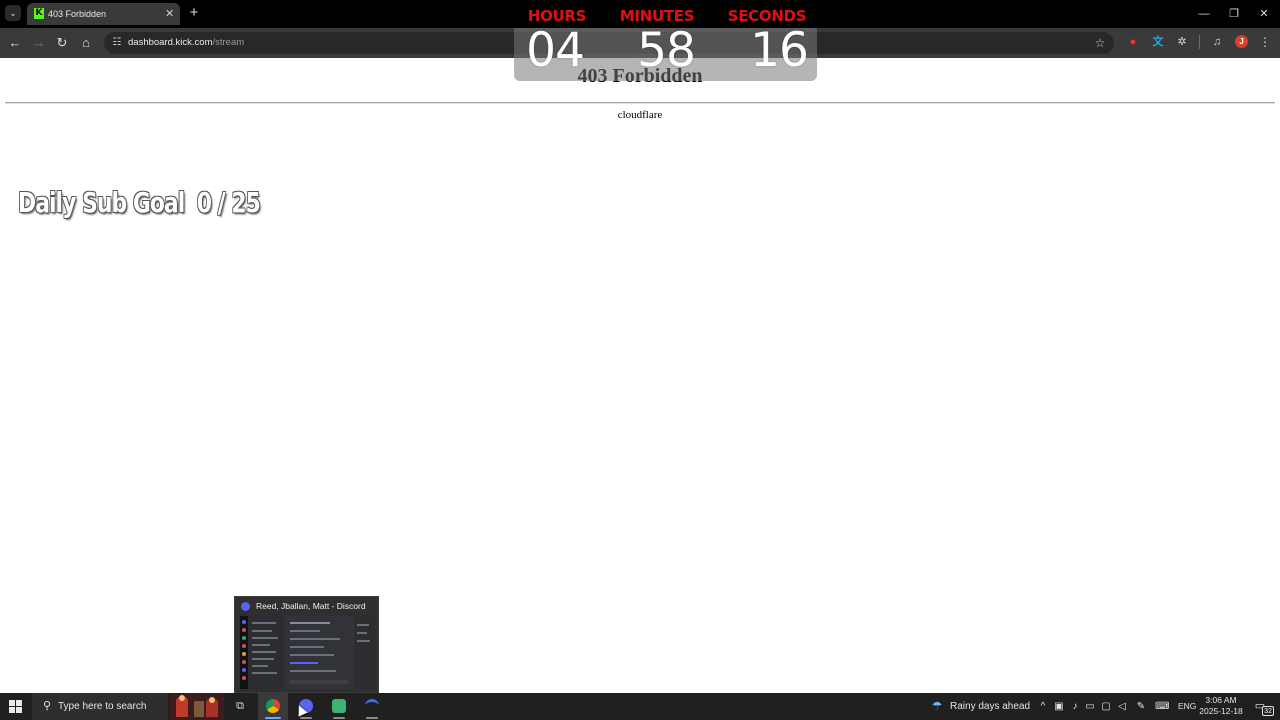 This screenshot has width=1280, height=720. I want to click on browser-tab-strip: ⌄ K 403 Forbidden ✕ + — ❐ ✕, so click(640, 14).